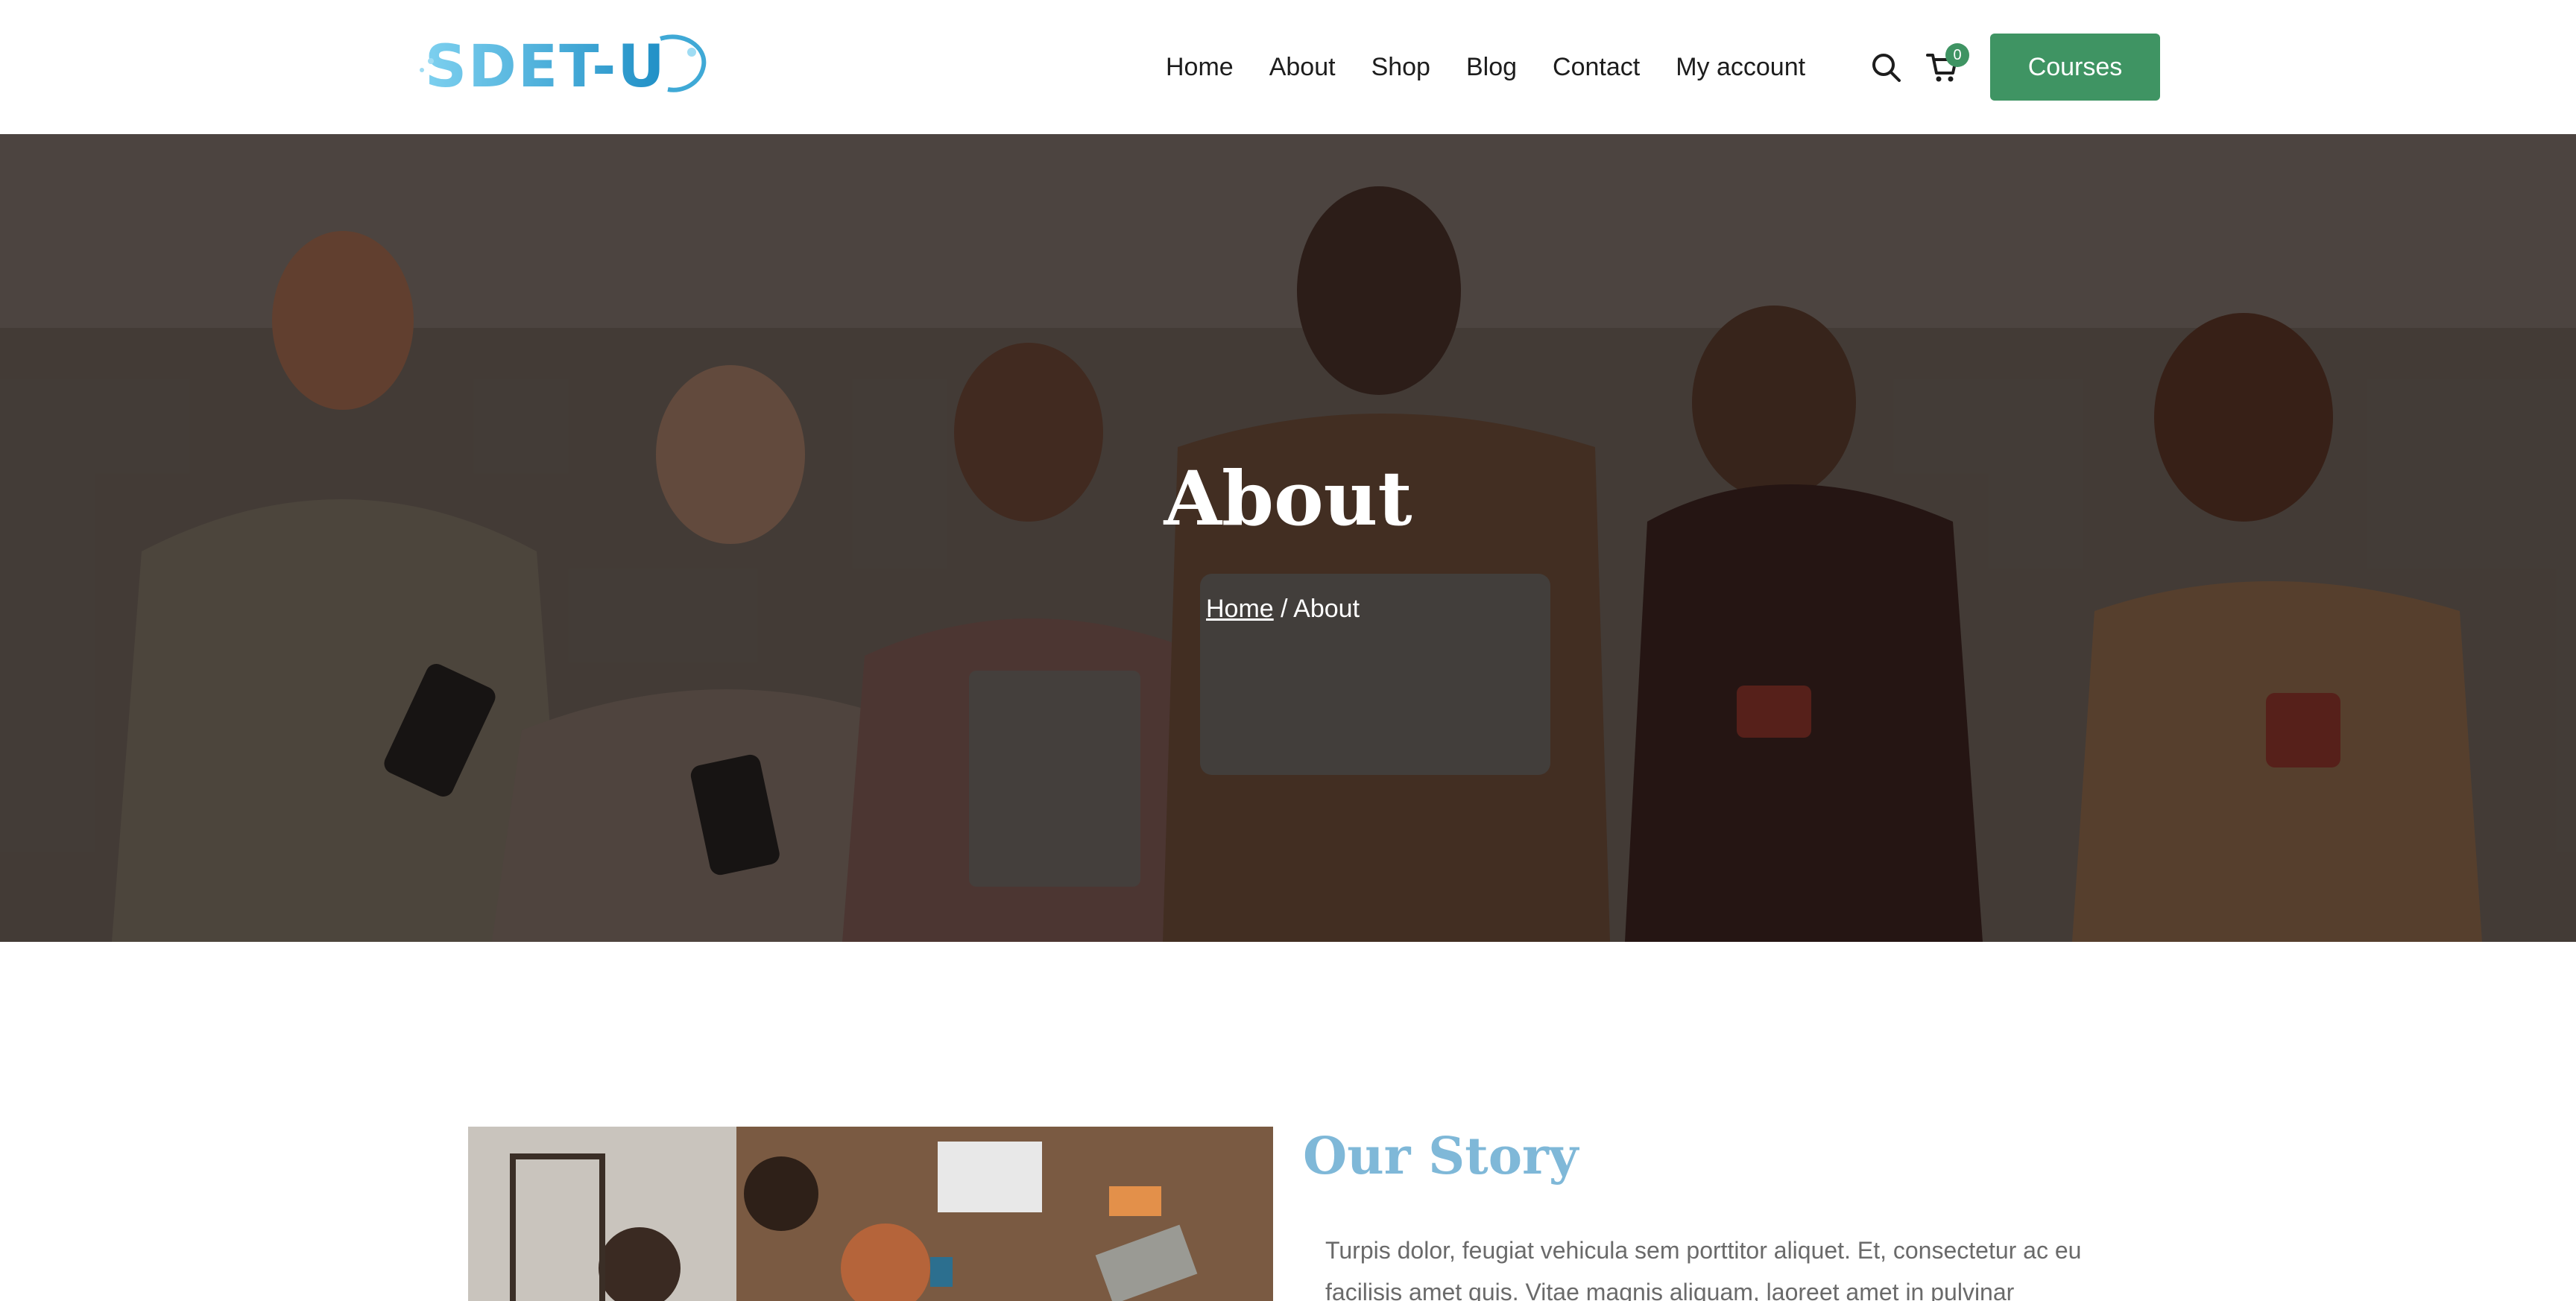  Describe the element at coordinates (1491, 67) in the screenshot. I see `nav-blog: Blog` at that location.